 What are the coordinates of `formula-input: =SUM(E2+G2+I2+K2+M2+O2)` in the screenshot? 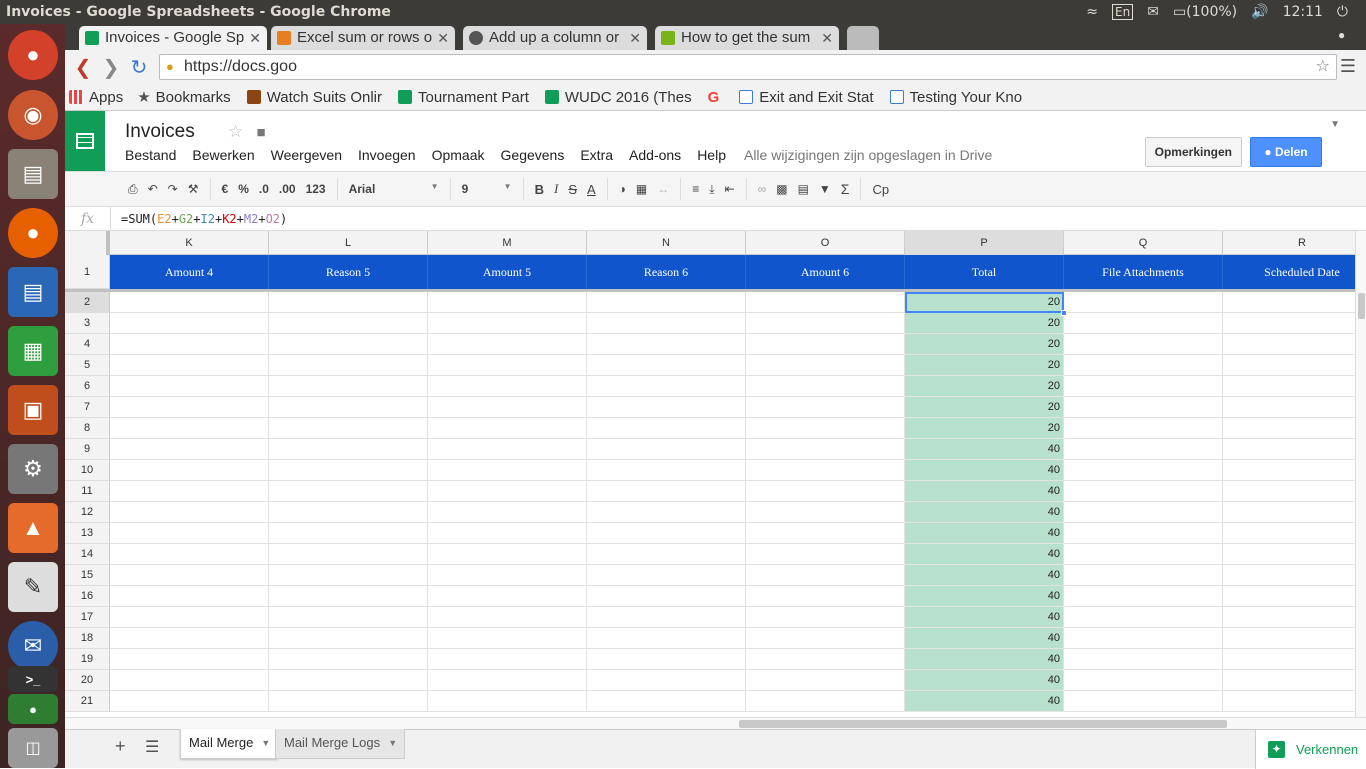 It's located at (199, 219).